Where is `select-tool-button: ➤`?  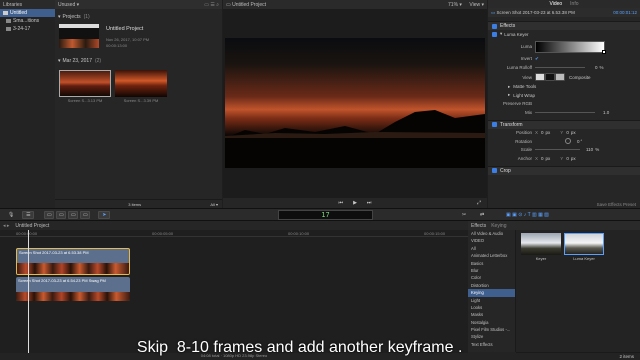 select-tool-button: ➤ is located at coordinates (104, 214).